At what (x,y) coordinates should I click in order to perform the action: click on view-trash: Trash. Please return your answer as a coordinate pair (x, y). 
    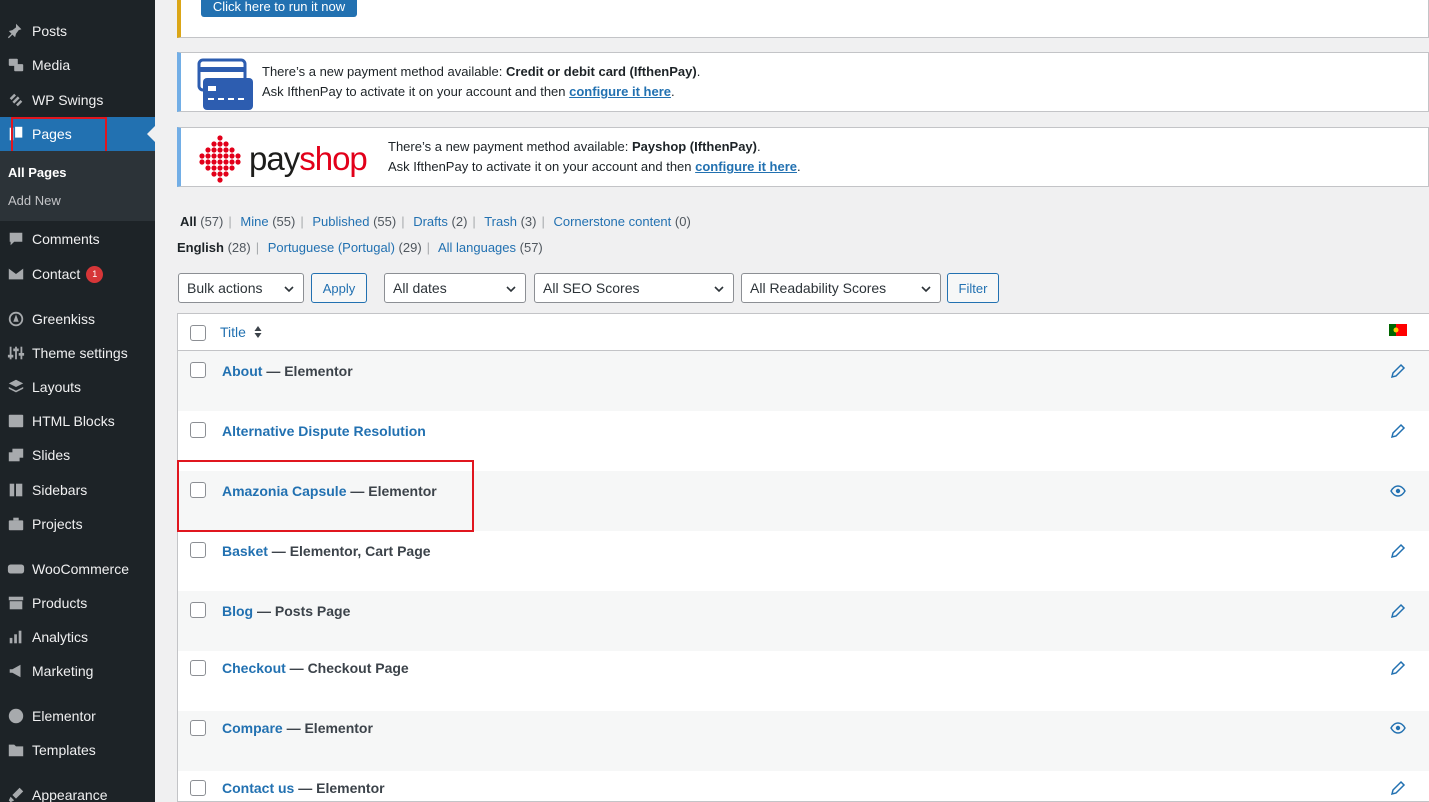
    Looking at the image, I should click on (500, 221).